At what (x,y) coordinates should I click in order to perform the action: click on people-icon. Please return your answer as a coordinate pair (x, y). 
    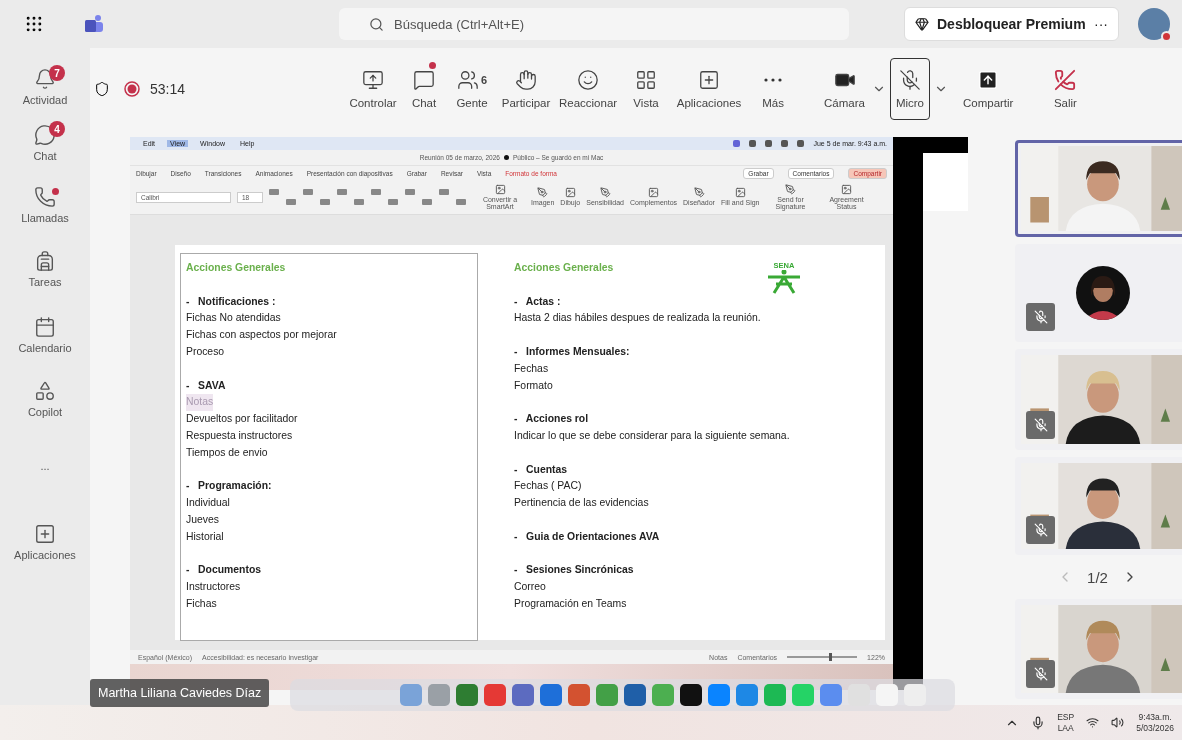
    Looking at the image, I should click on (468, 80).